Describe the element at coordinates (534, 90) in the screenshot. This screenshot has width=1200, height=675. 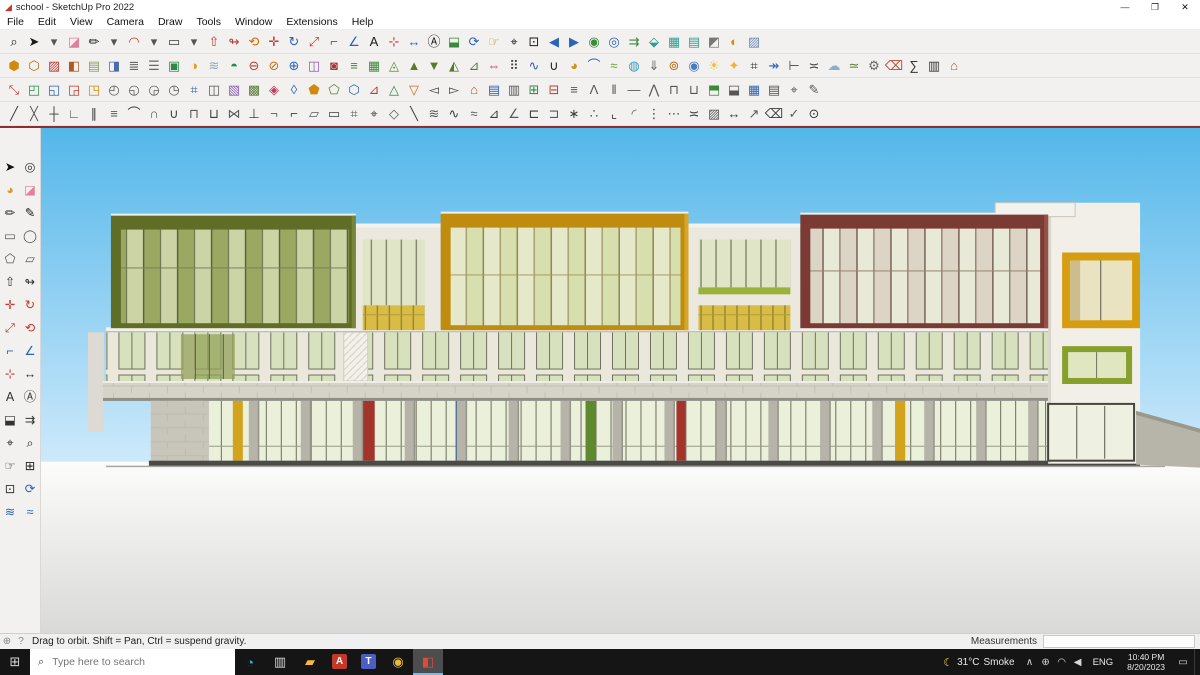
I see `window-generator-icon: ⊞` at that location.